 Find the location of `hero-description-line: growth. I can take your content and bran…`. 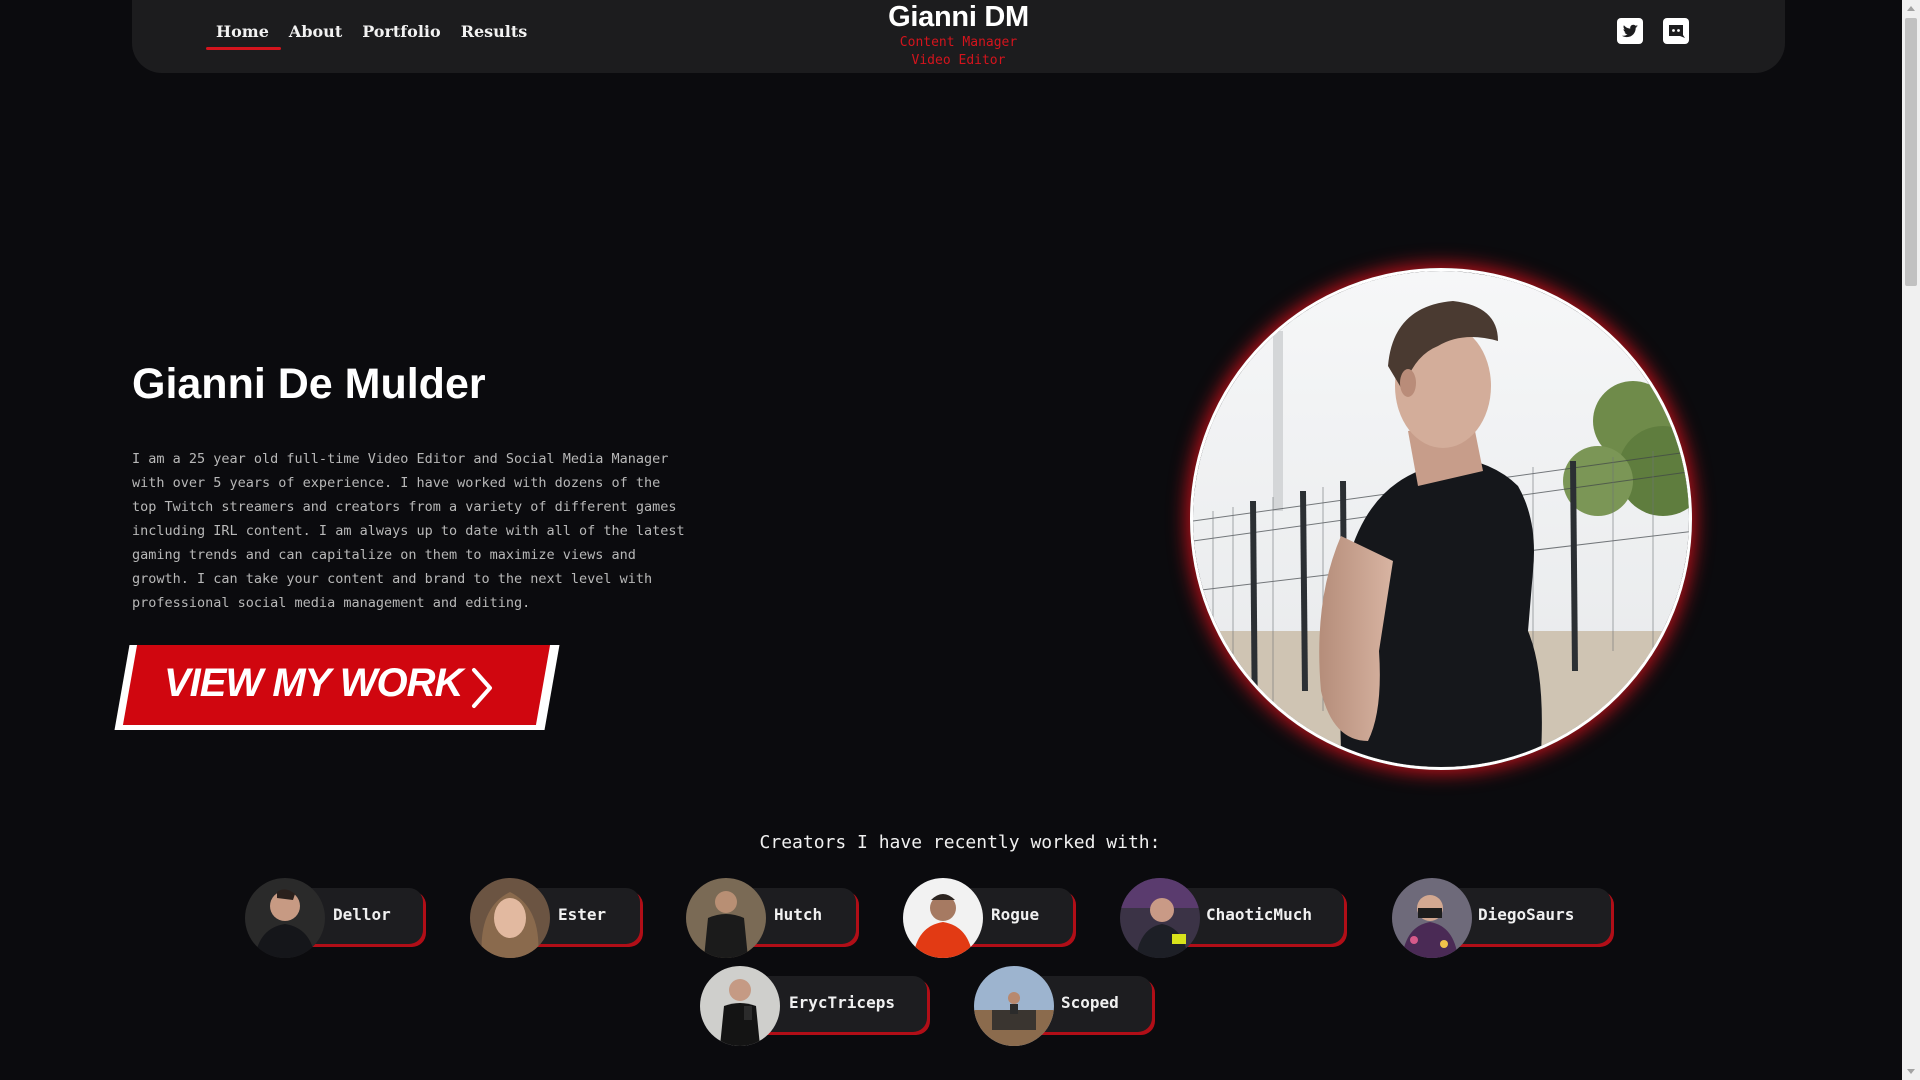

hero-description-line: growth. I can take your content and bran… is located at coordinates (392, 579).